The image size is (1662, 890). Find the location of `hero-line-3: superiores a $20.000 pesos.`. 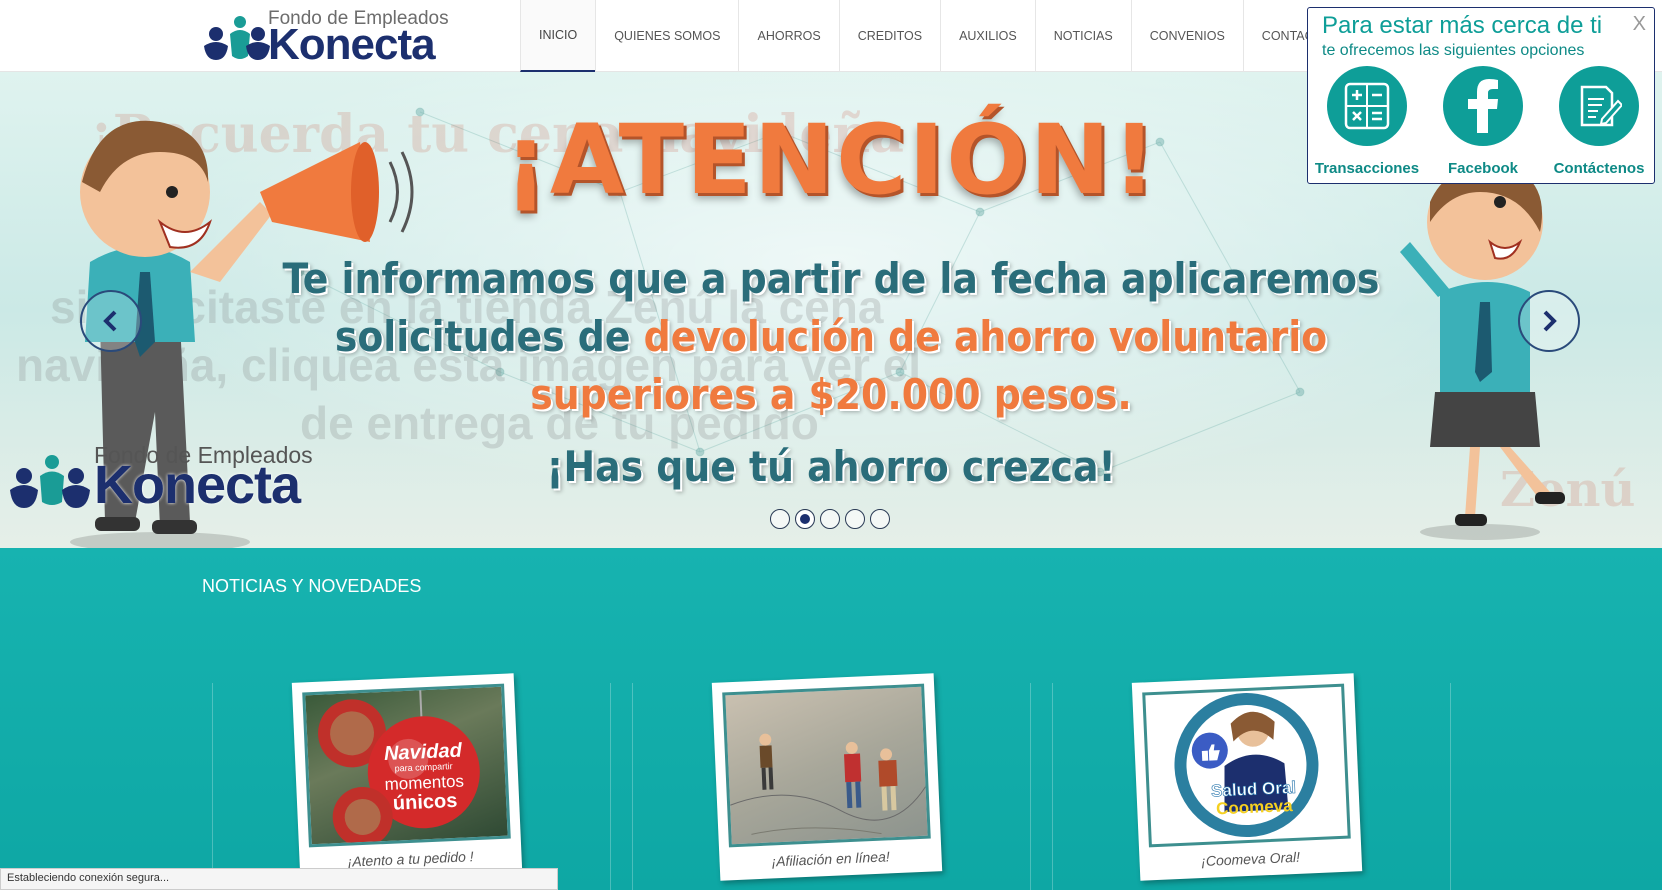

hero-line-3: superiores a $20.000 pesos. is located at coordinates (831, 394).